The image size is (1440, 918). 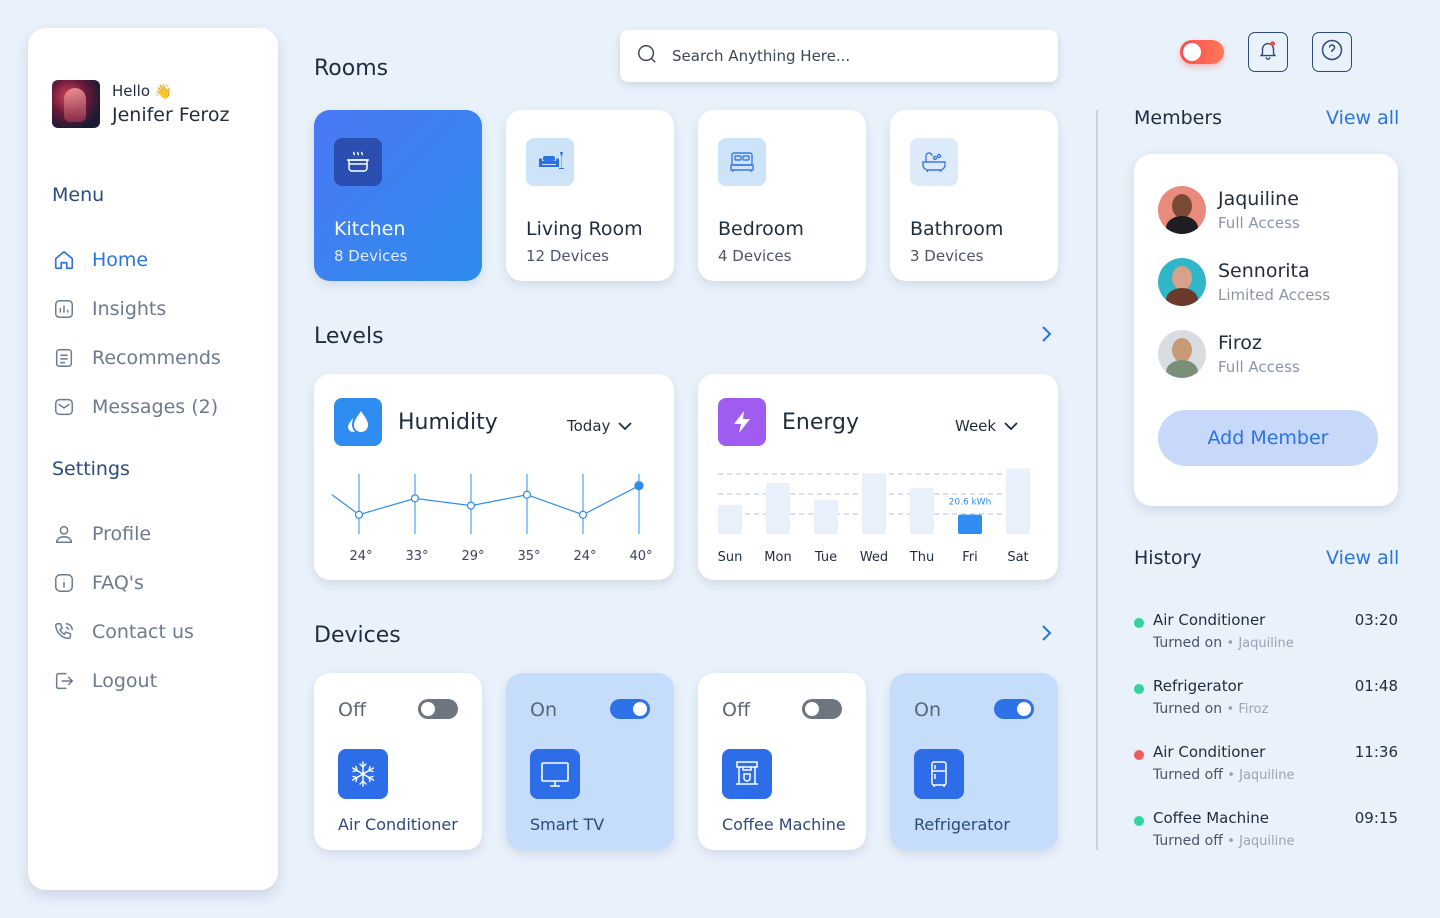 I want to click on device-state: On, so click(x=543, y=710).